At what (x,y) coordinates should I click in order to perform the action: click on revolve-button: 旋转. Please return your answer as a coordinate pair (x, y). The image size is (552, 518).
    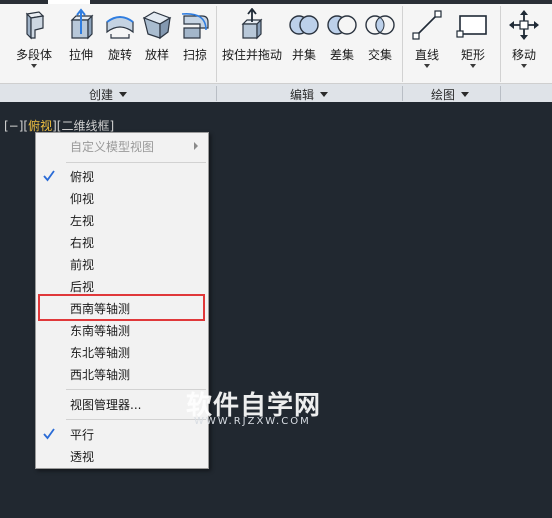
    Looking at the image, I should click on (120, 43).